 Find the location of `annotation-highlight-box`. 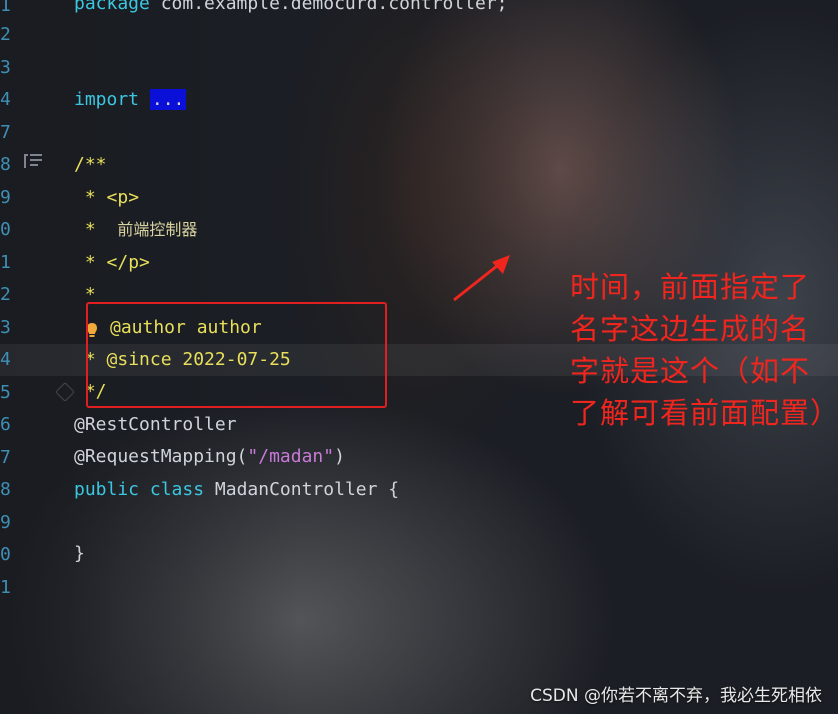

annotation-highlight-box is located at coordinates (236, 355).